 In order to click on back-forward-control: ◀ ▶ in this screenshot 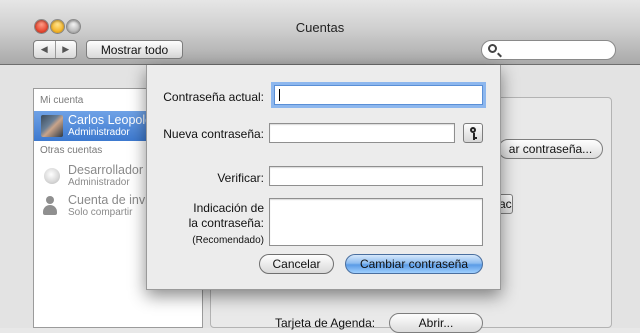, I will do `click(55, 49)`.